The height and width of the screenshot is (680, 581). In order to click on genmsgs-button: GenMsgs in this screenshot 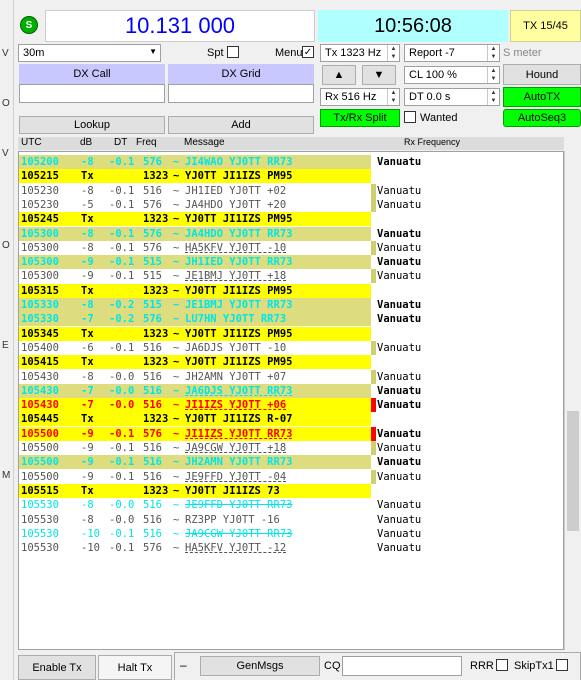, I will do `click(260, 666)`.